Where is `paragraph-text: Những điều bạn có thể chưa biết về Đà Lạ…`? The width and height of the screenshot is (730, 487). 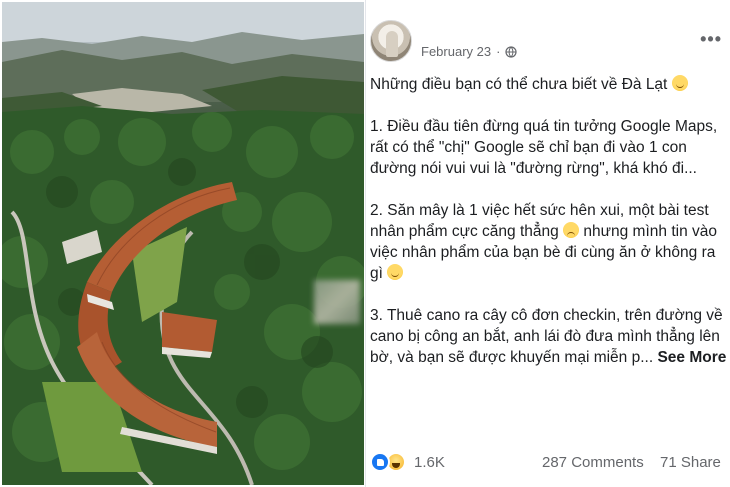 paragraph-text: Những điều bạn có thể chưa biết về Đà Lạ… is located at coordinates (519, 84).